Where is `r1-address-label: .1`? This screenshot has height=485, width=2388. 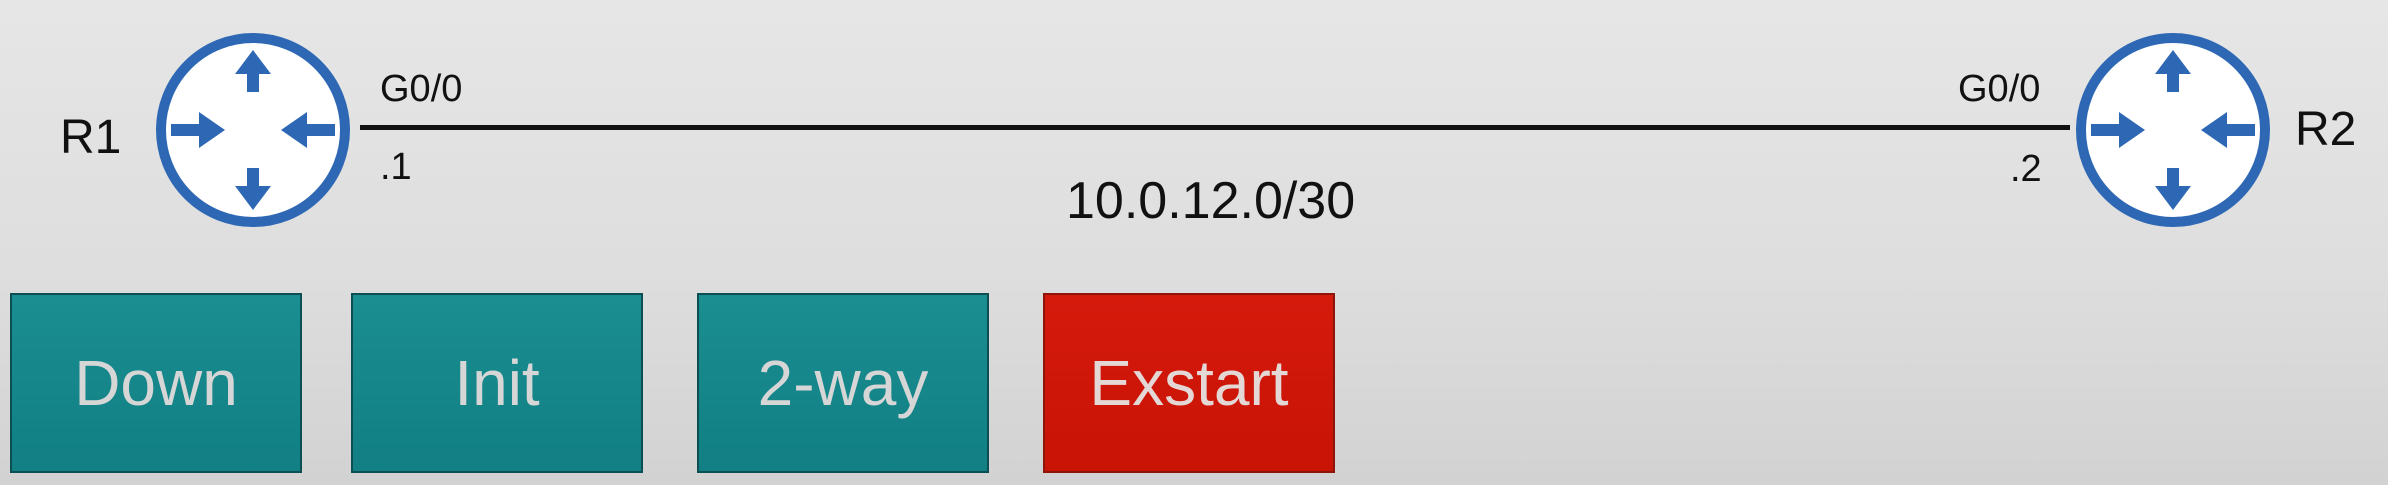 r1-address-label: .1 is located at coordinates (396, 167).